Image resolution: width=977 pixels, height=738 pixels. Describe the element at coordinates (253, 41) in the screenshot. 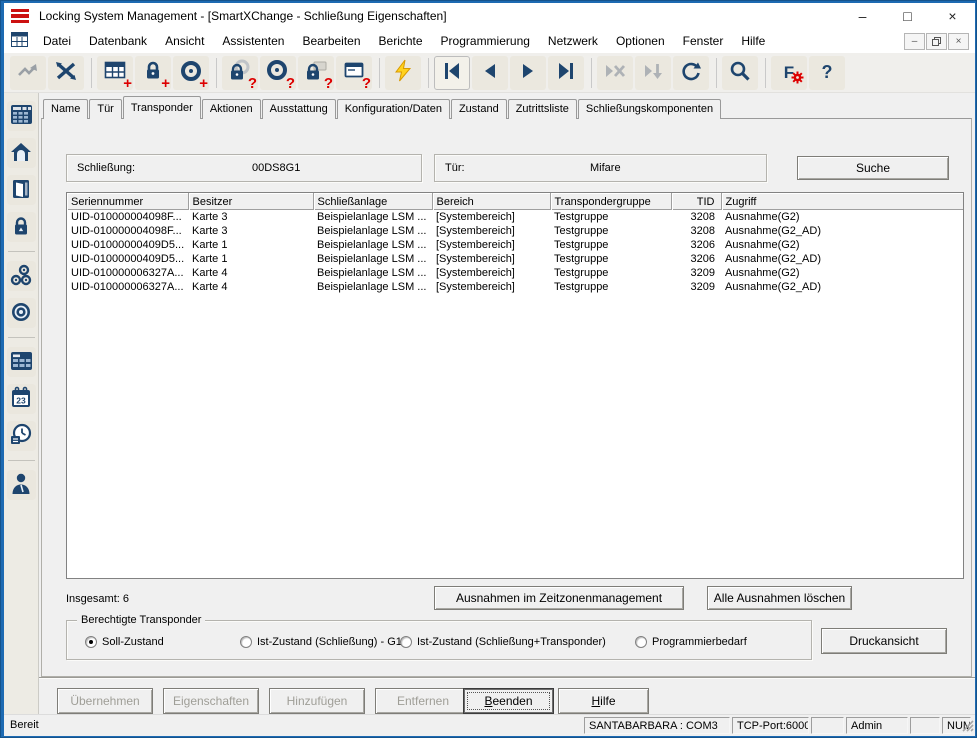

I see `menu-assistenten: Assistenten` at that location.